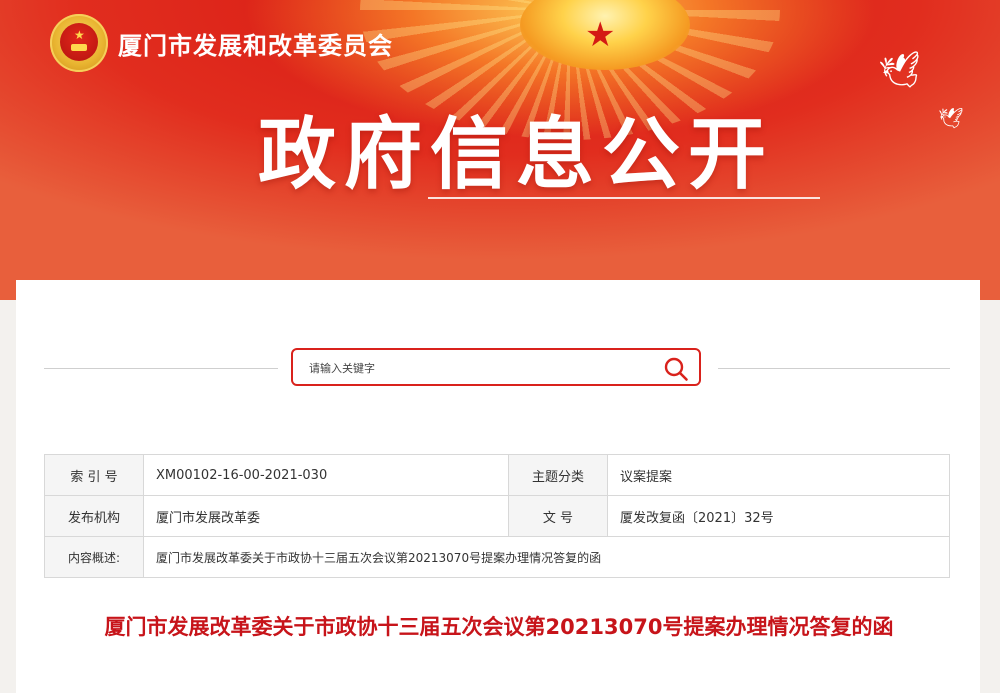  Describe the element at coordinates (79, 43) in the screenshot. I see `national-emblem-logo: ★` at that location.